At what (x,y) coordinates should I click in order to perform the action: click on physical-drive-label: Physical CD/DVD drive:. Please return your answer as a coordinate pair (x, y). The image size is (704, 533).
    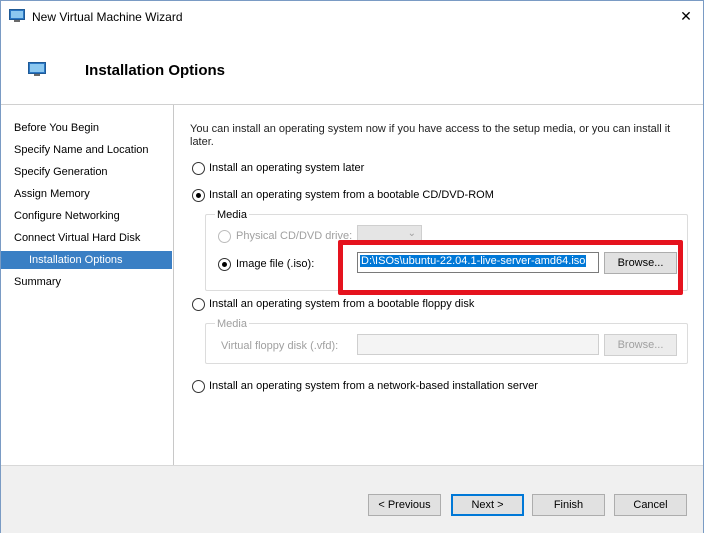
    Looking at the image, I should click on (294, 236).